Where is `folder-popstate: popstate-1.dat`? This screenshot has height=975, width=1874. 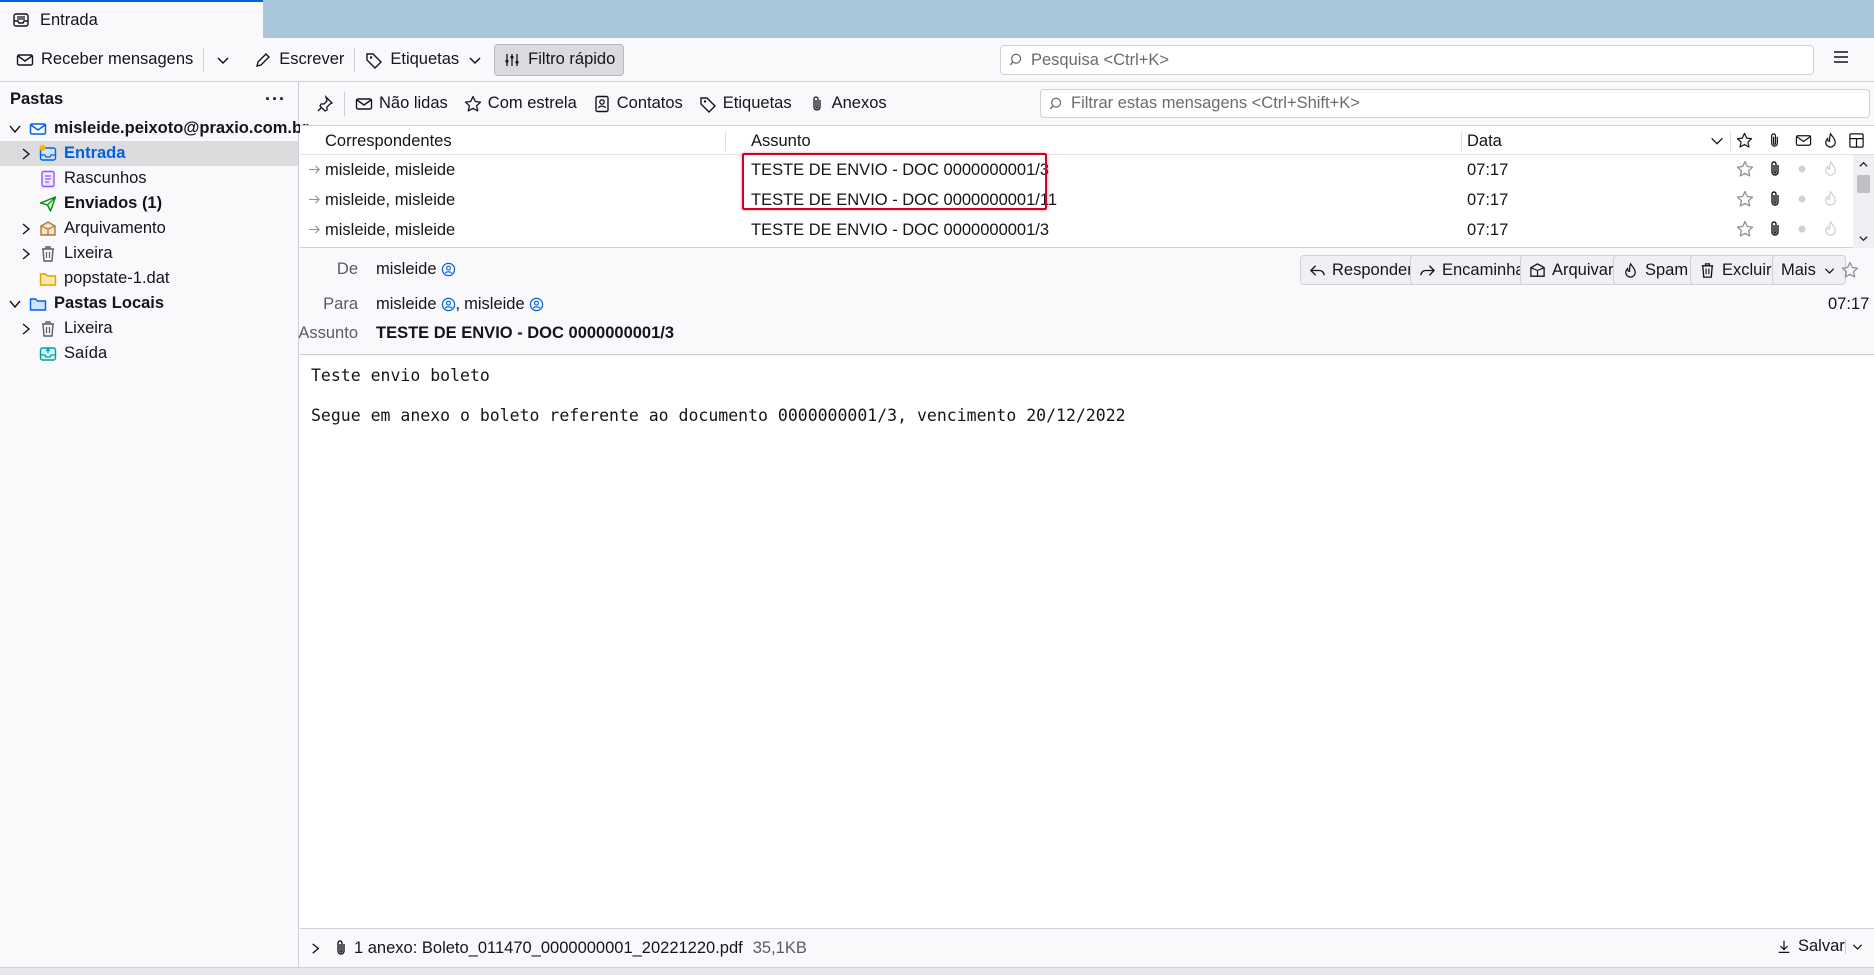
folder-popstate: popstate-1.dat is located at coordinates (149, 278).